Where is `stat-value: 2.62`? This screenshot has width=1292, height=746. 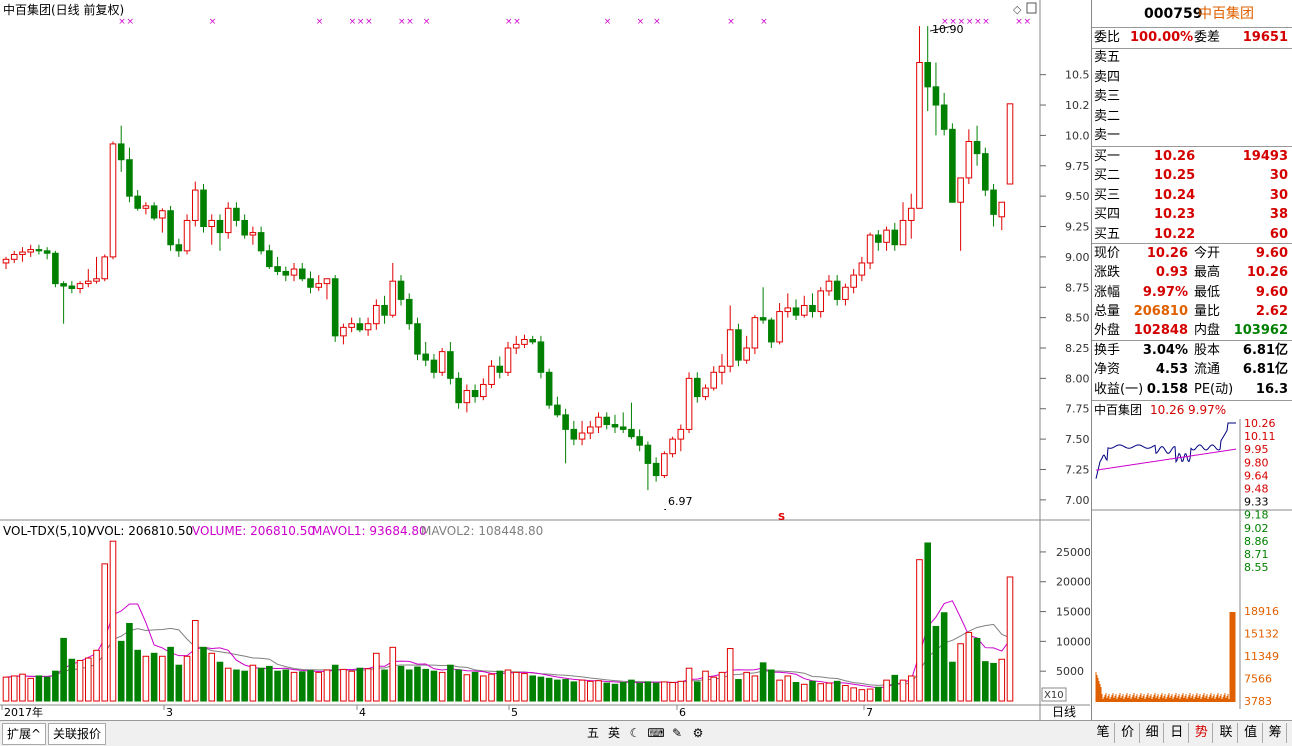 stat-value: 2.62 is located at coordinates (1271, 311).